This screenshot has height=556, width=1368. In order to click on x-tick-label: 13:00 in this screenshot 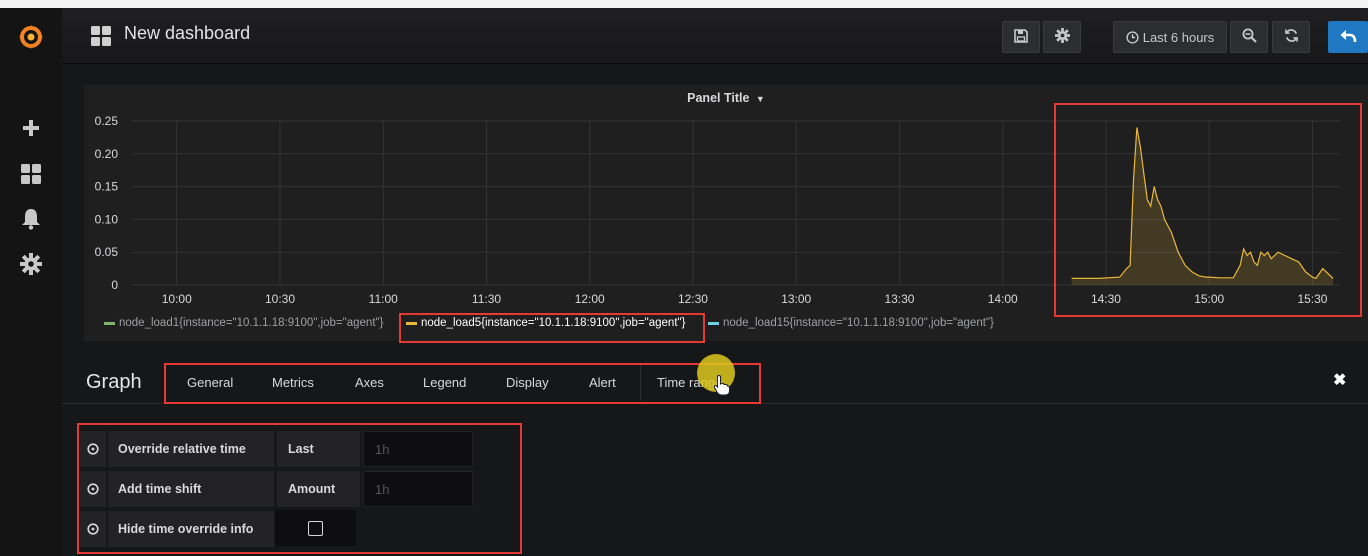, I will do `click(796, 299)`.